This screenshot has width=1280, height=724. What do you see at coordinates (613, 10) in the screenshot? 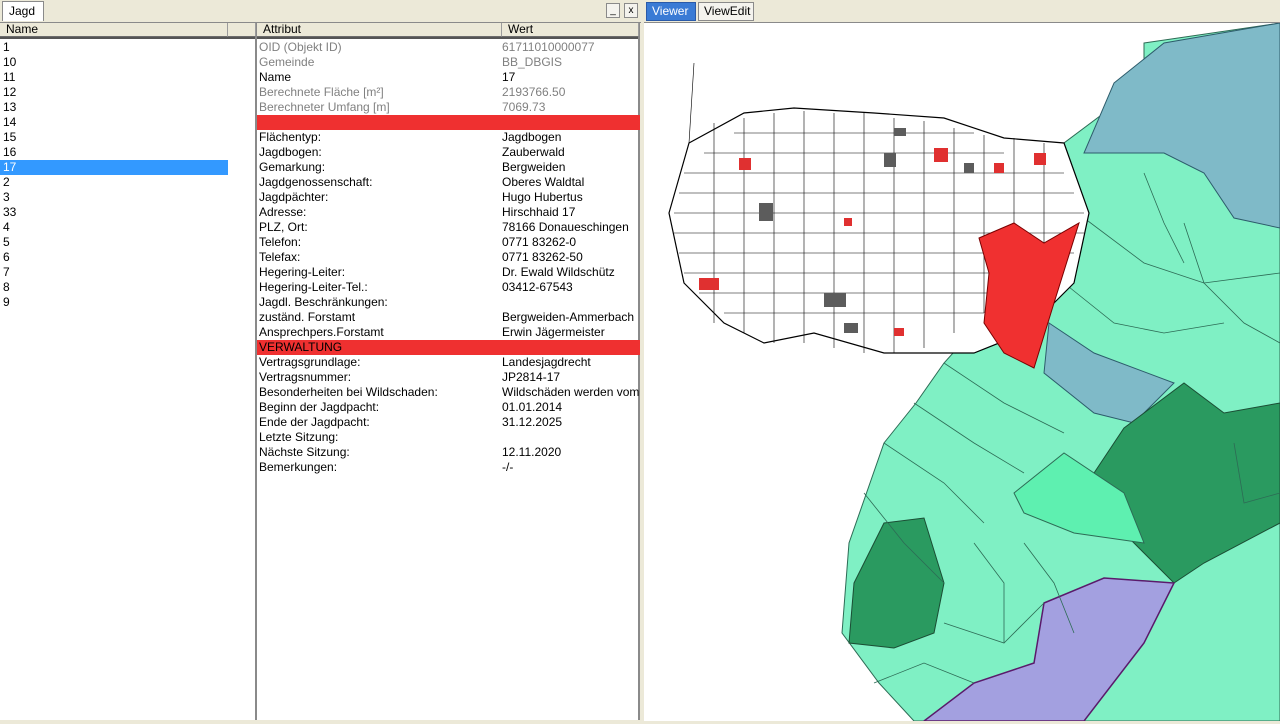
I see `minimize-button: _` at bounding box center [613, 10].